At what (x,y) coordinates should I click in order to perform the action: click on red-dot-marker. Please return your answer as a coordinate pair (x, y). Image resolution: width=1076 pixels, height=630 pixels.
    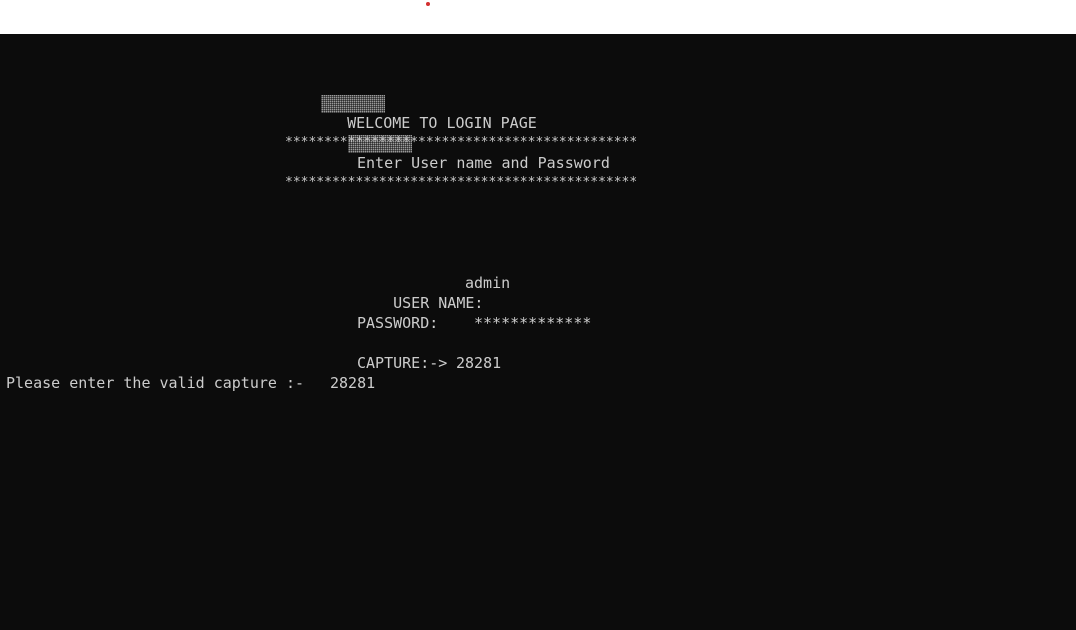
    Looking at the image, I should click on (428, 4).